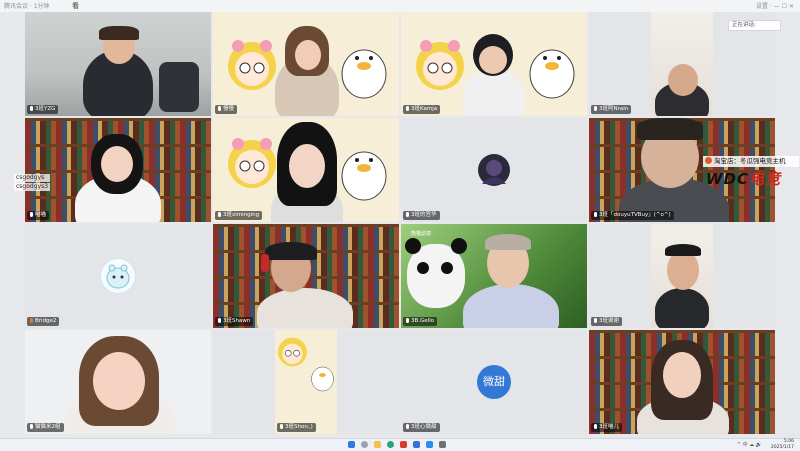  Describe the element at coordinates (43, 109) in the screenshot. I see `participant-name: 3班YZG` at that location.